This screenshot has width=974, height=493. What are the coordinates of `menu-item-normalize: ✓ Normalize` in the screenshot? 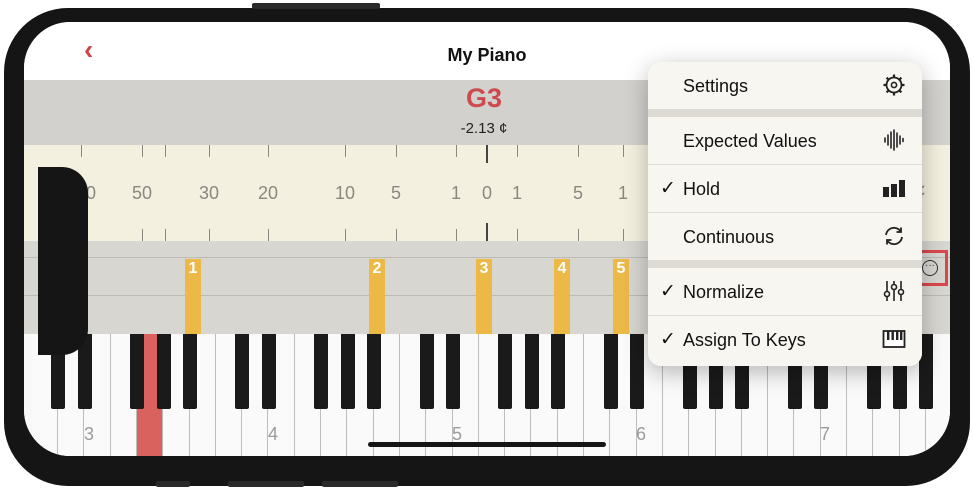 It's located at (785, 291).